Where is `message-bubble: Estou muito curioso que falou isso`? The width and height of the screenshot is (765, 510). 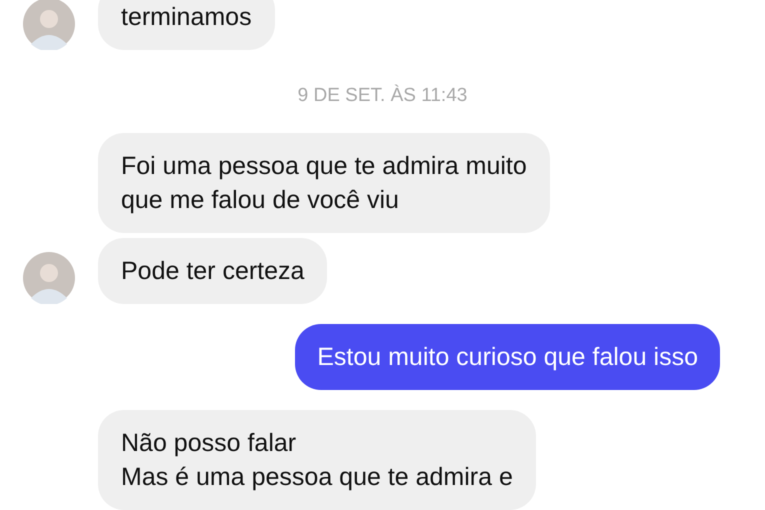
message-bubble: Estou muito curioso que falou isso is located at coordinates (507, 357).